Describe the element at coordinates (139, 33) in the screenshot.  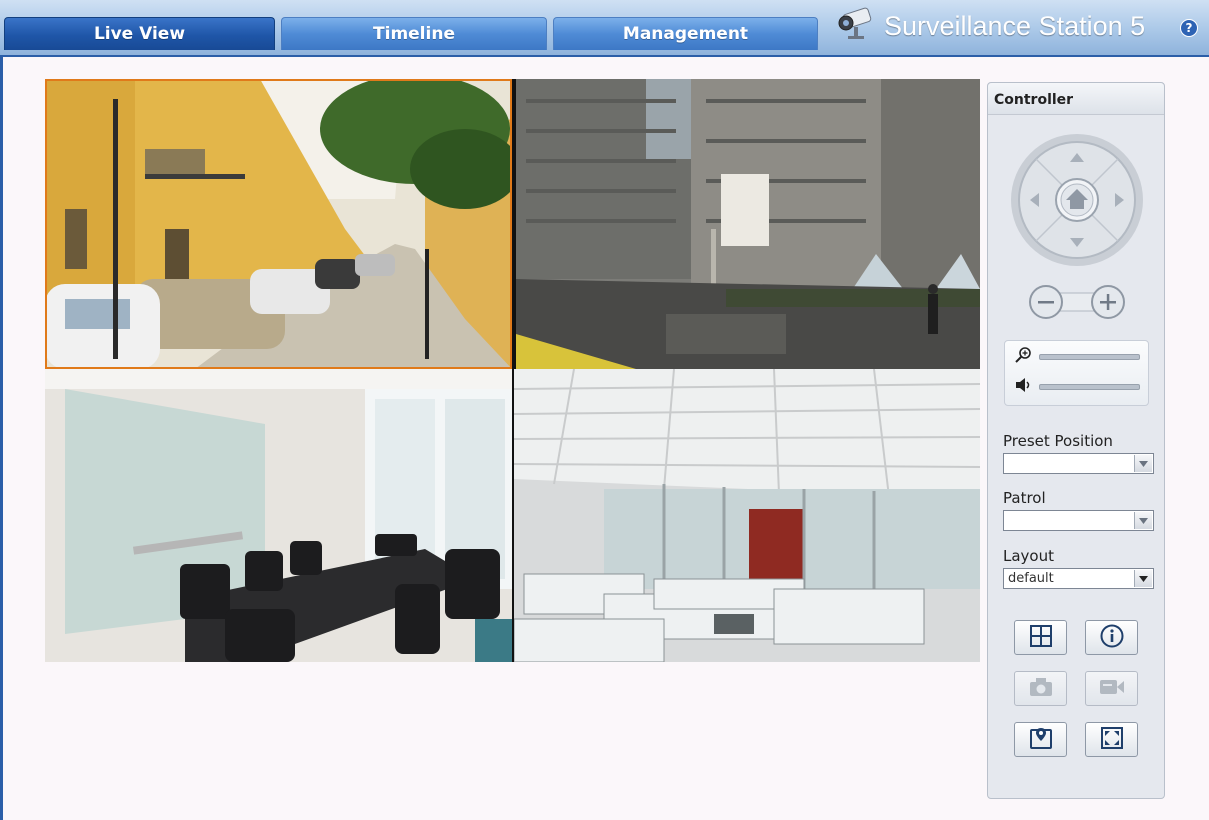
I see `tab-live-view: Live View` at that location.